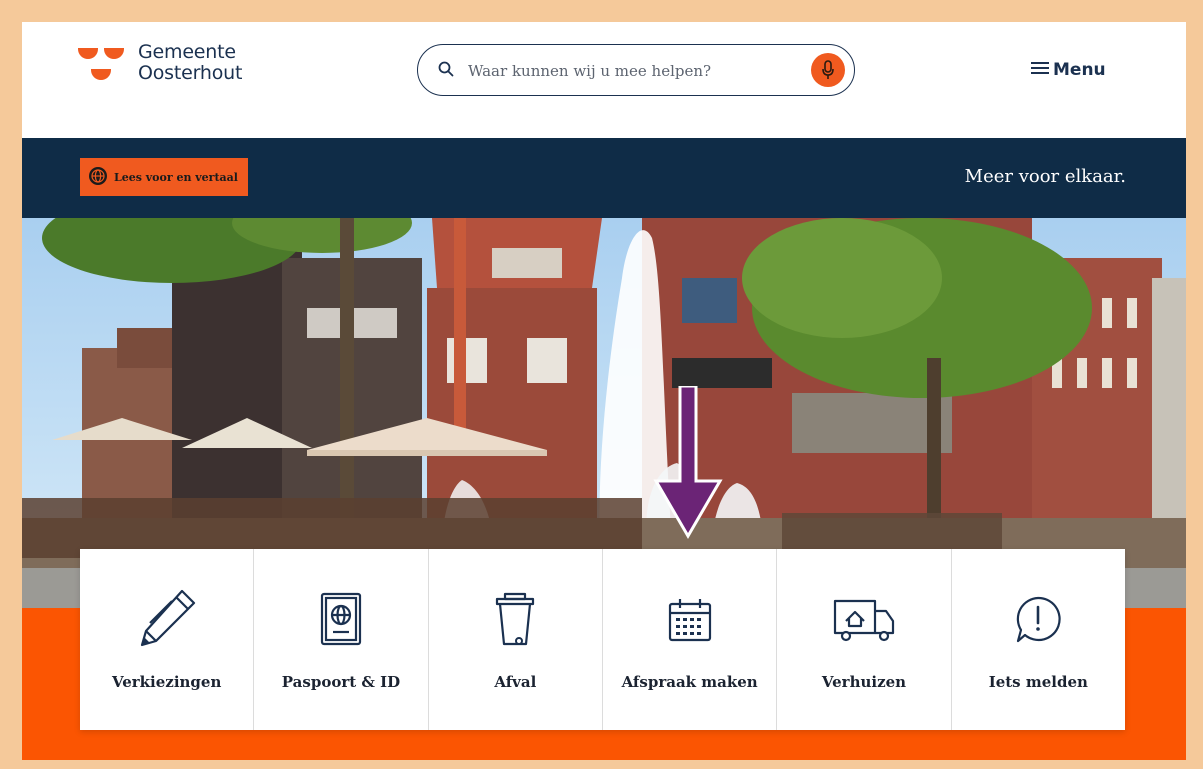 This screenshot has width=1203, height=769. Describe the element at coordinates (1079, 70) in the screenshot. I see `menu-label: Menu` at that location.